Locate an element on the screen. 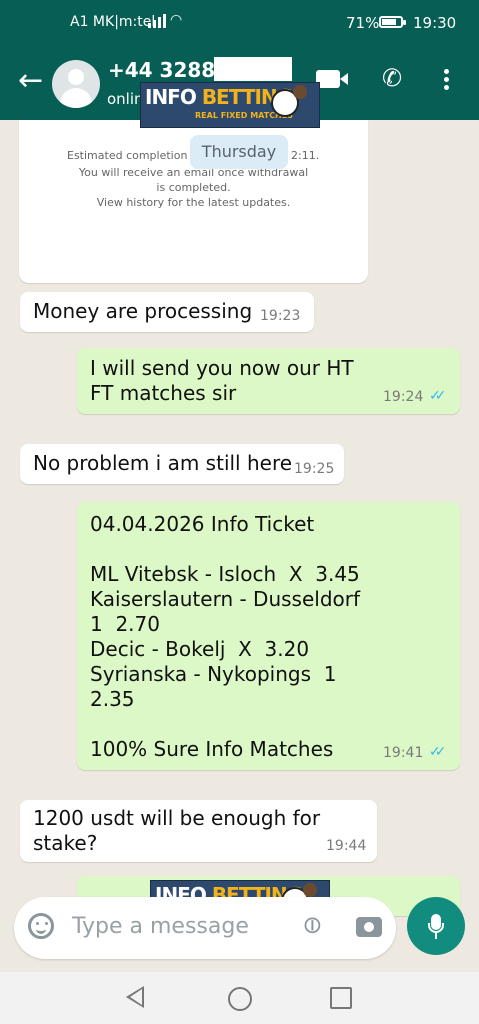  message-text: Money are processing is located at coordinates (143, 311).